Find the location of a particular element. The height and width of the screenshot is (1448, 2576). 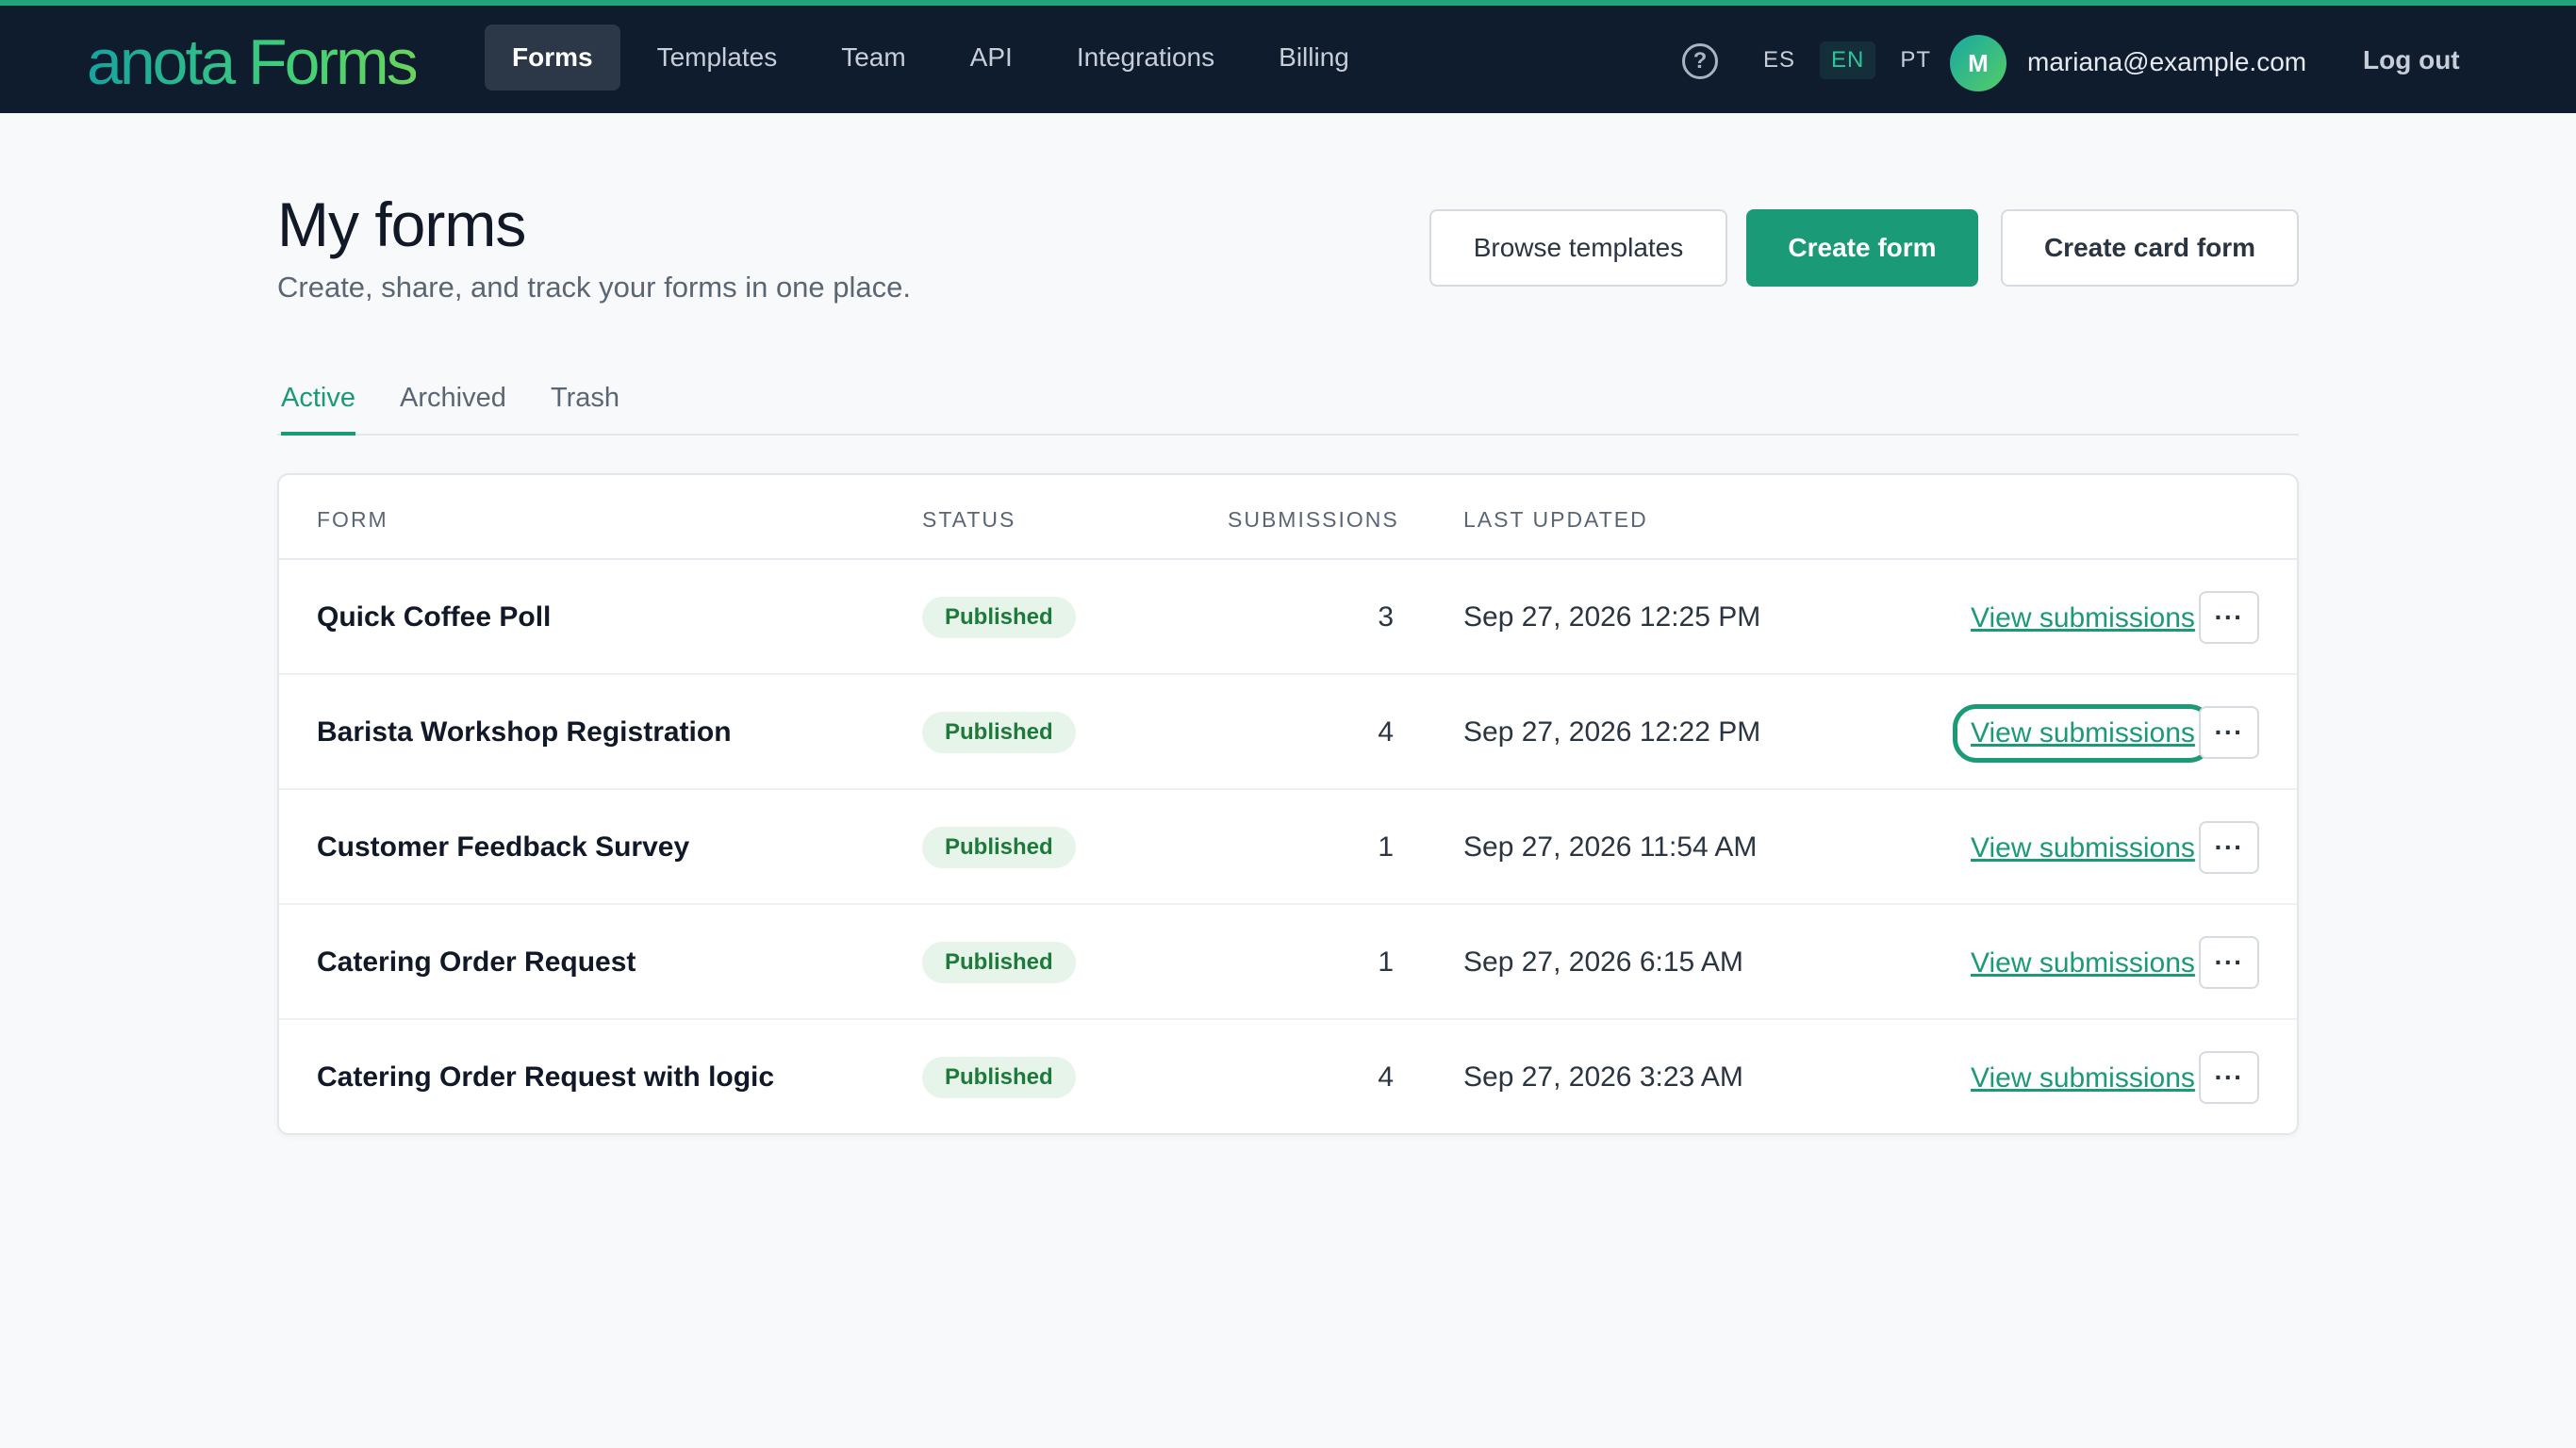

create-form-button: Create form is located at coordinates (1862, 248).